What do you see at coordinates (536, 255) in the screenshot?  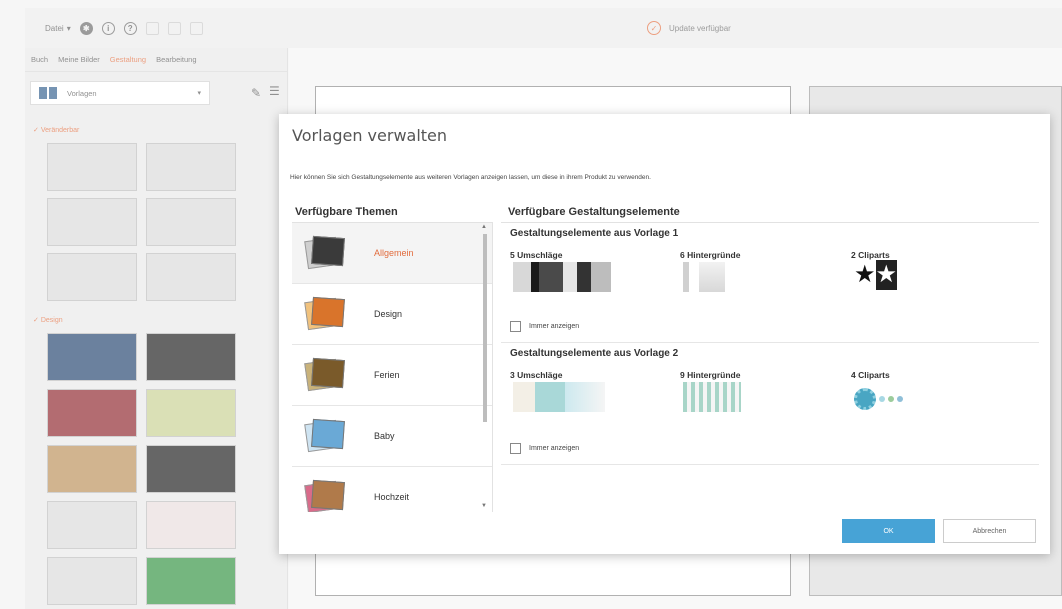 I see `covers-count: 5 Umschläge` at bounding box center [536, 255].